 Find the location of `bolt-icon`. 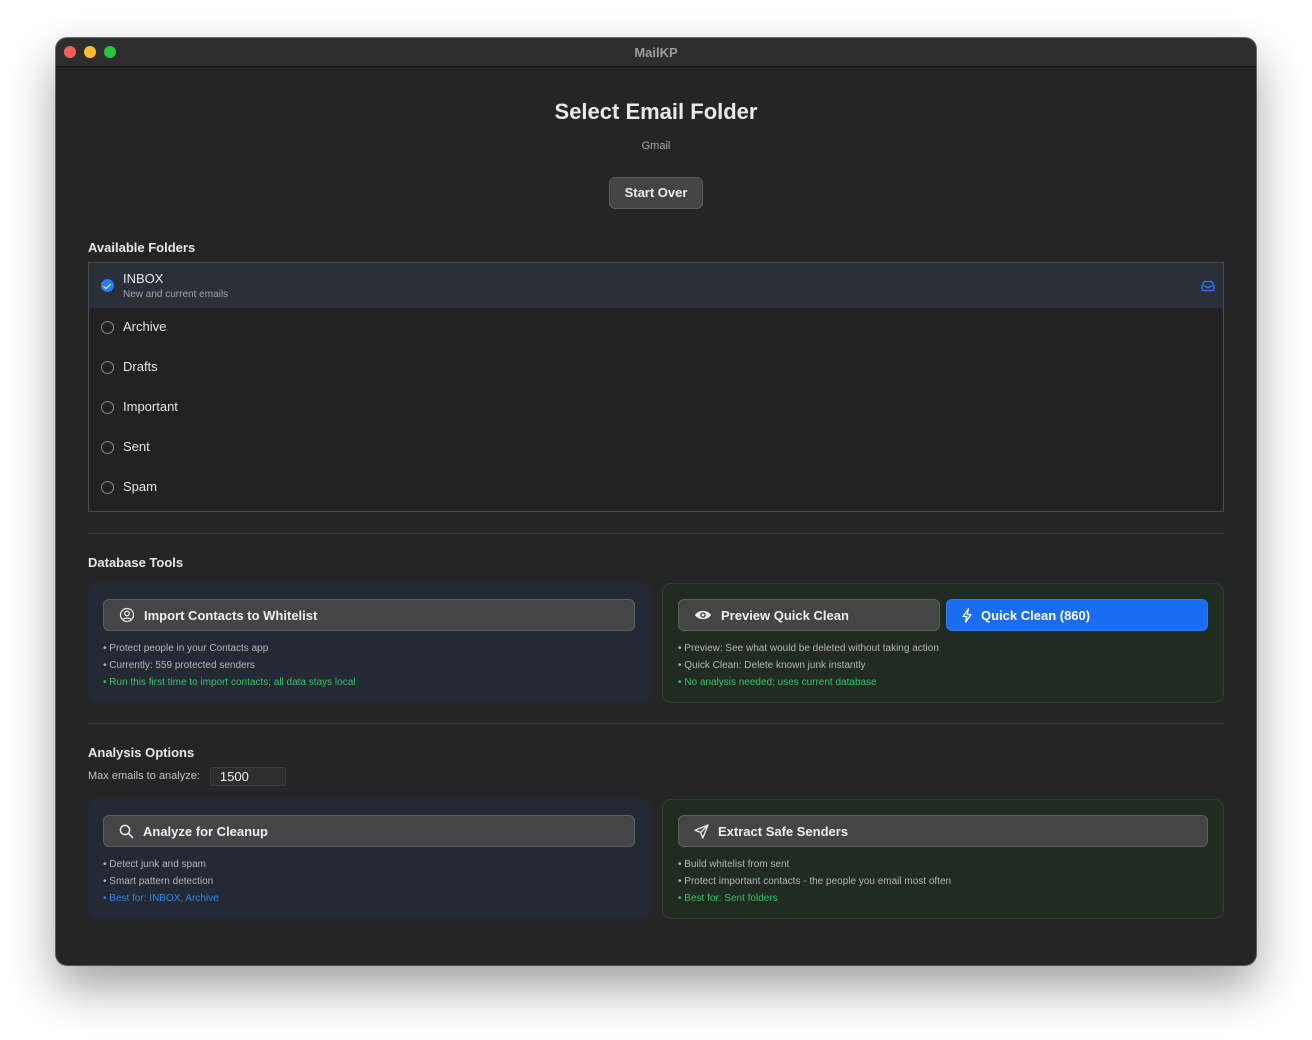

bolt-icon is located at coordinates (967, 615).